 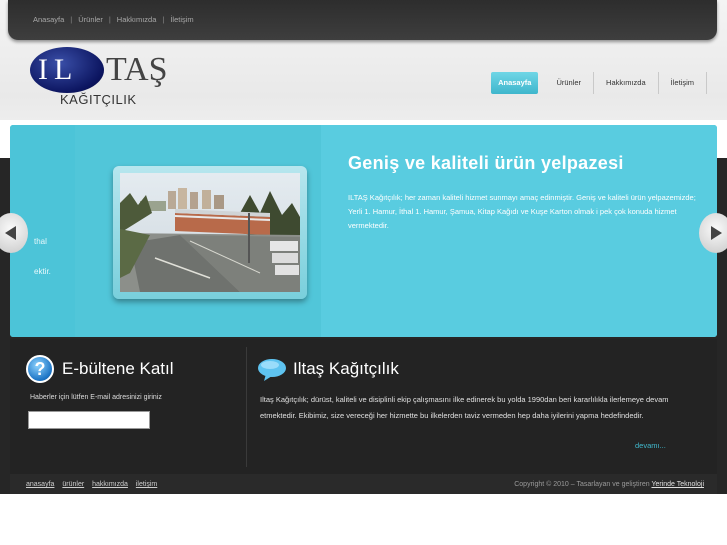 What do you see at coordinates (98, 78) in the screenshot?
I see `site-logo: IL TAŞ KAĞITÇILIK` at bounding box center [98, 78].